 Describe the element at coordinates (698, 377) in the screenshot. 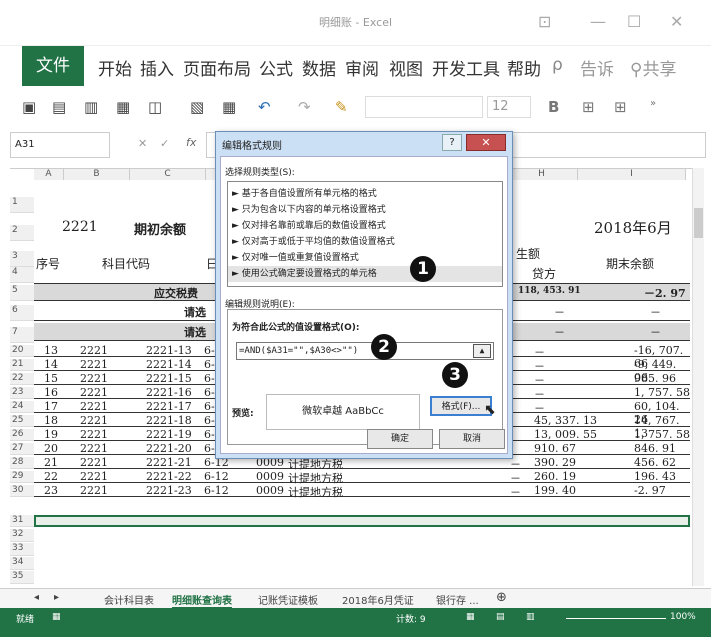

I see `vertical-scrollbar` at that location.